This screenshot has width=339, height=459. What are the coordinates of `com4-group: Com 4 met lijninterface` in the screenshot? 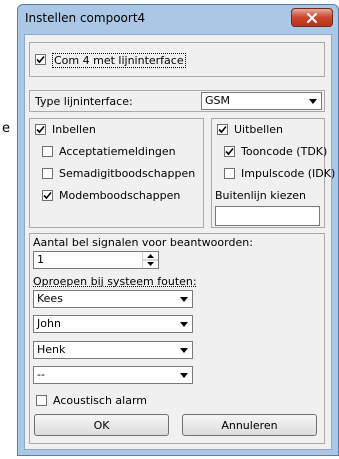 It's located at (177, 59).